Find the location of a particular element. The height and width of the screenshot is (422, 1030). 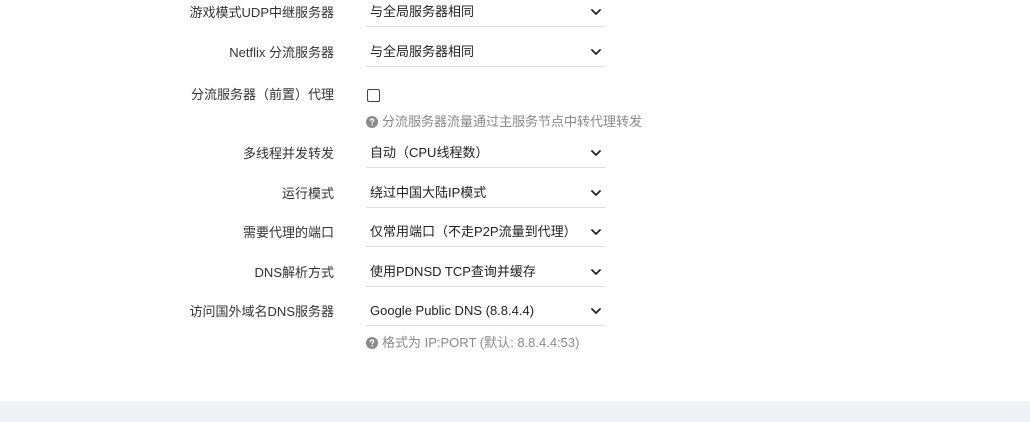

select-netflix-server: 与全局服务器相同 is located at coordinates (486, 52).